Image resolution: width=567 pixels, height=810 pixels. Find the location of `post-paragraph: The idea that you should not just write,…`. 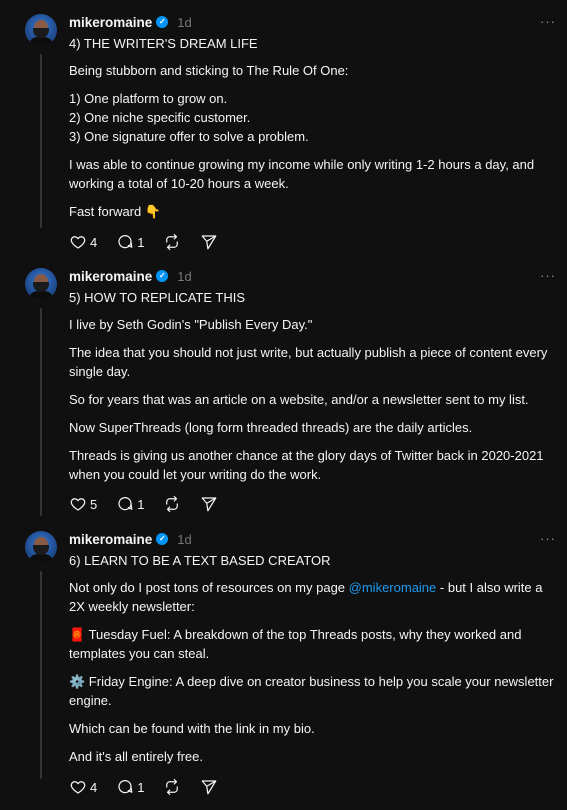

post-paragraph: The idea that you should not just write,… is located at coordinates (308, 362).